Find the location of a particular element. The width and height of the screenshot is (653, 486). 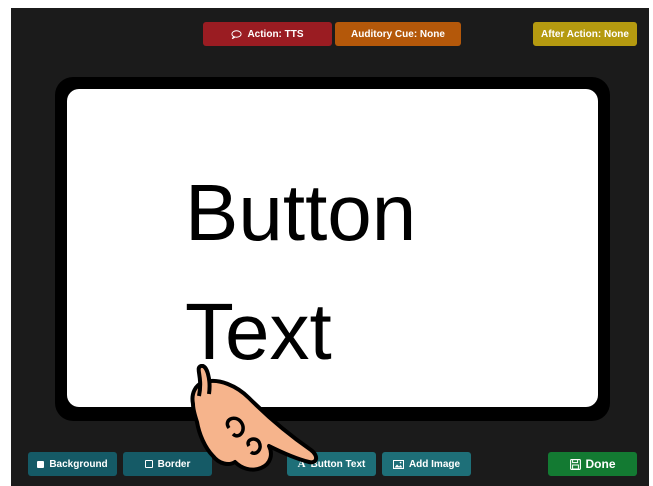

auditory-cue-button: Auditory Cue: None is located at coordinates (398, 34).